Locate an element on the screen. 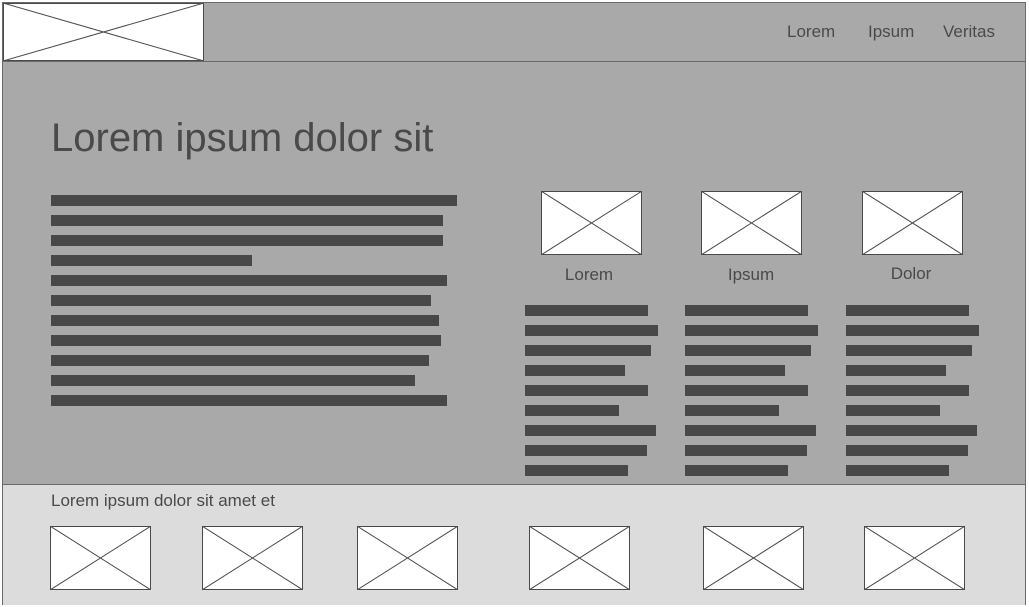 The image size is (1029, 607). feature-dolor-image-placeholder-icon is located at coordinates (912, 223).